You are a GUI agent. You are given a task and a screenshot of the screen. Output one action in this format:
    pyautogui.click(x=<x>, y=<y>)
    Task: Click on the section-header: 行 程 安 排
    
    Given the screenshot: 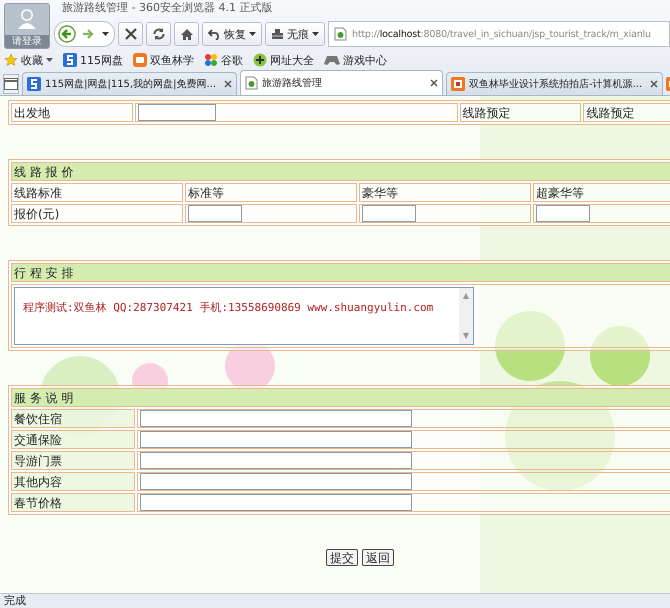 What is the action you would take?
    pyautogui.click(x=340, y=272)
    